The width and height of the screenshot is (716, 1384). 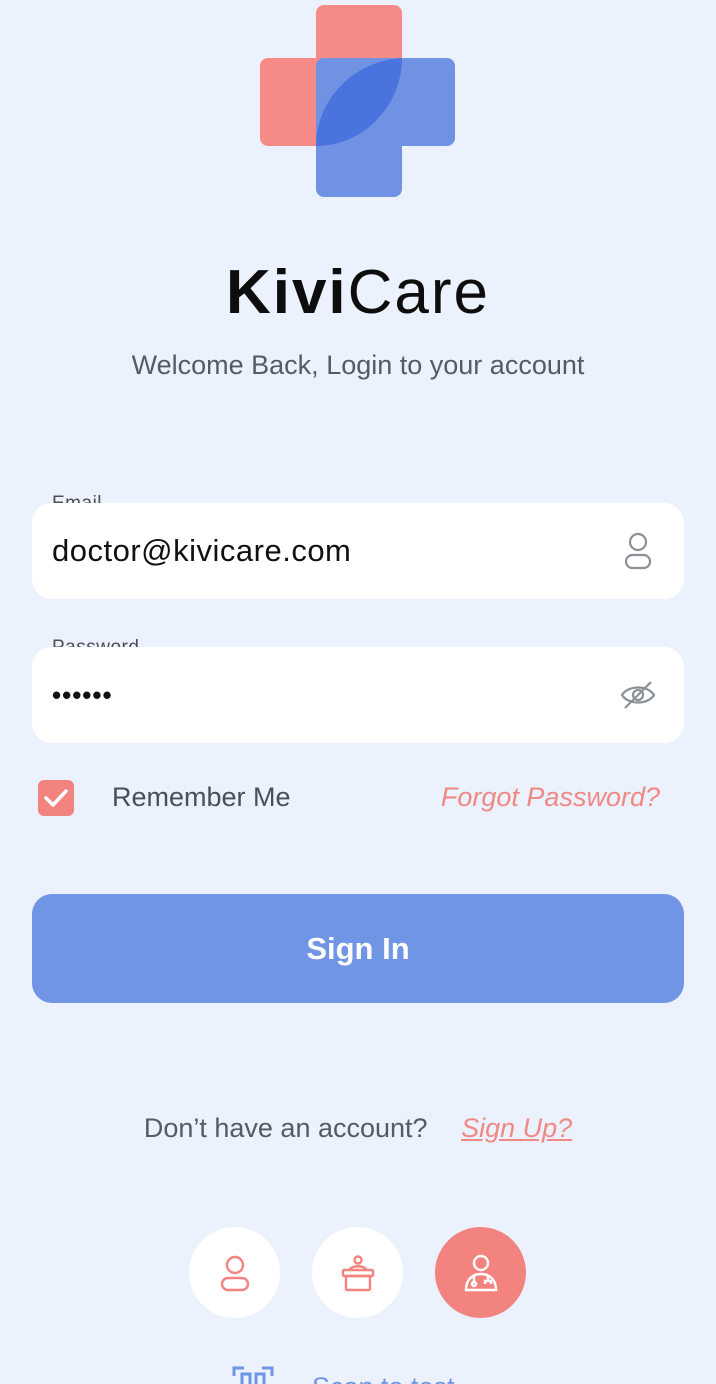 What do you see at coordinates (383, 1378) in the screenshot?
I see `scan-to-test-label: Scan to test` at bounding box center [383, 1378].